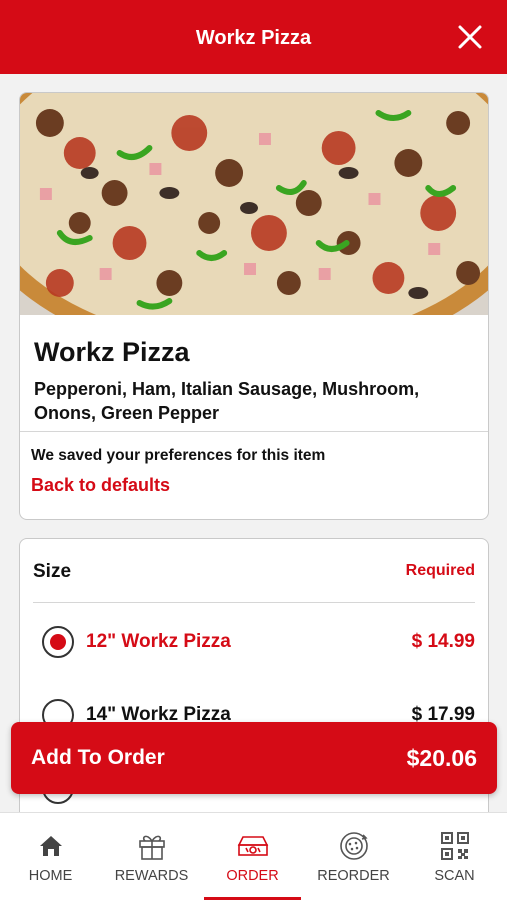  I want to click on app-header: Workz Pizza, so click(253, 37).